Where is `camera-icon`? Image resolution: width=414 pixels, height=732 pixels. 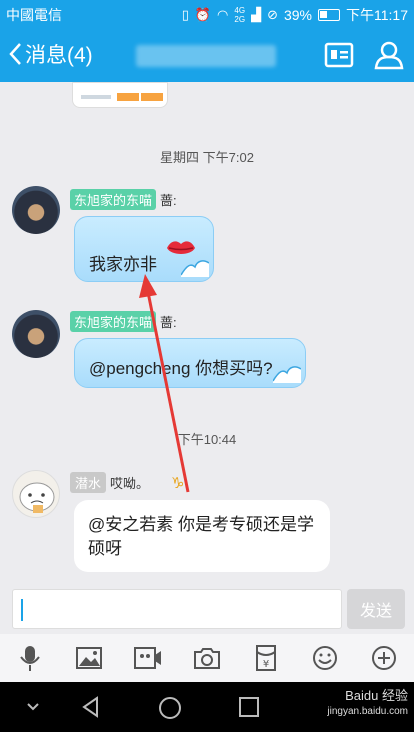 camera-icon is located at coordinates (206, 658).